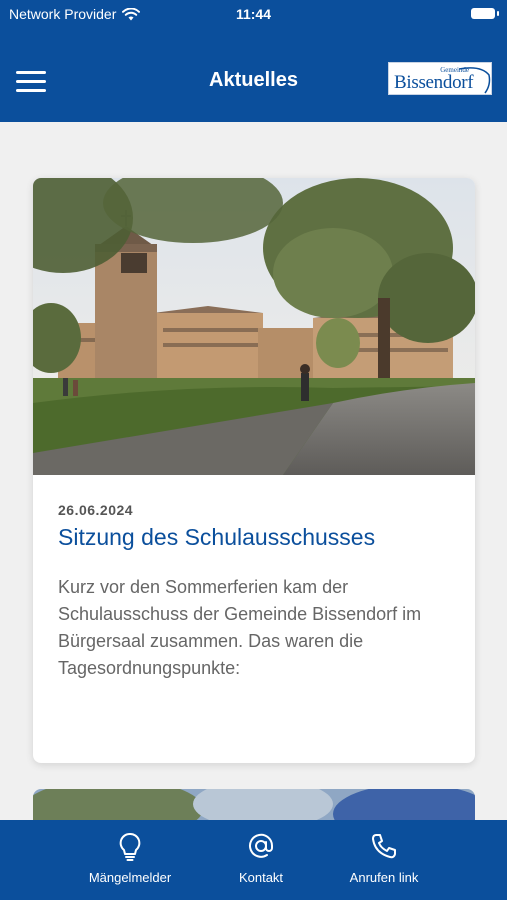  What do you see at coordinates (261, 860) in the screenshot?
I see `tab-kontakt: Kontakt` at bounding box center [261, 860].